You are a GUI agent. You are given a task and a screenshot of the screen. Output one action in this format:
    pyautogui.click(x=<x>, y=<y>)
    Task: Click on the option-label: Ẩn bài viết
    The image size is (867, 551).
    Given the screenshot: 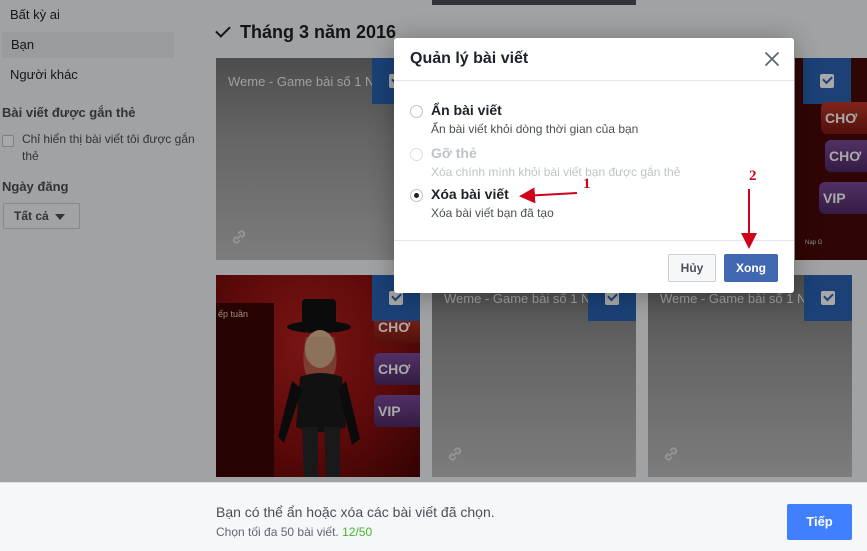 What is the action you would take?
    pyautogui.click(x=466, y=110)
    